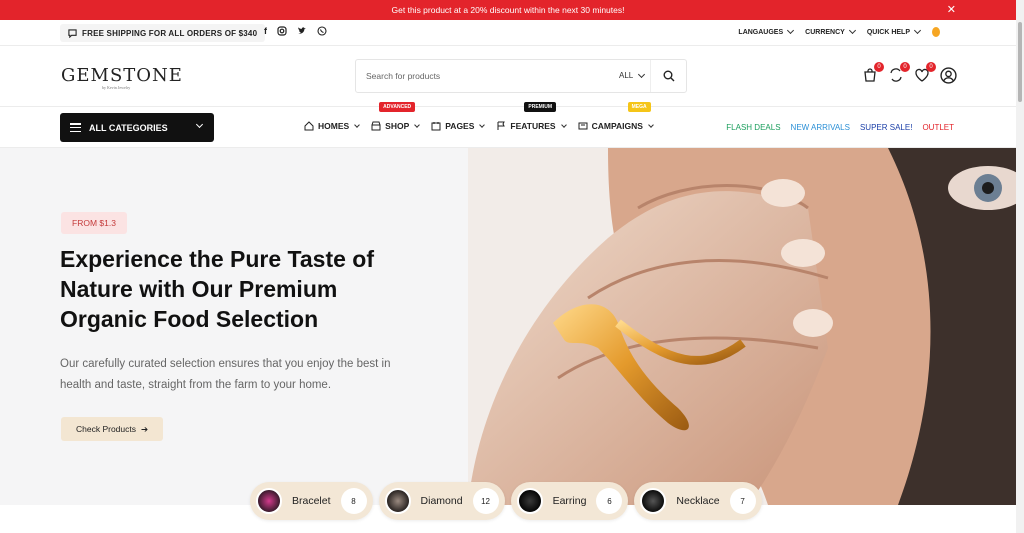  I want to click on menu-item-label: HOMES, so click(334, 126).